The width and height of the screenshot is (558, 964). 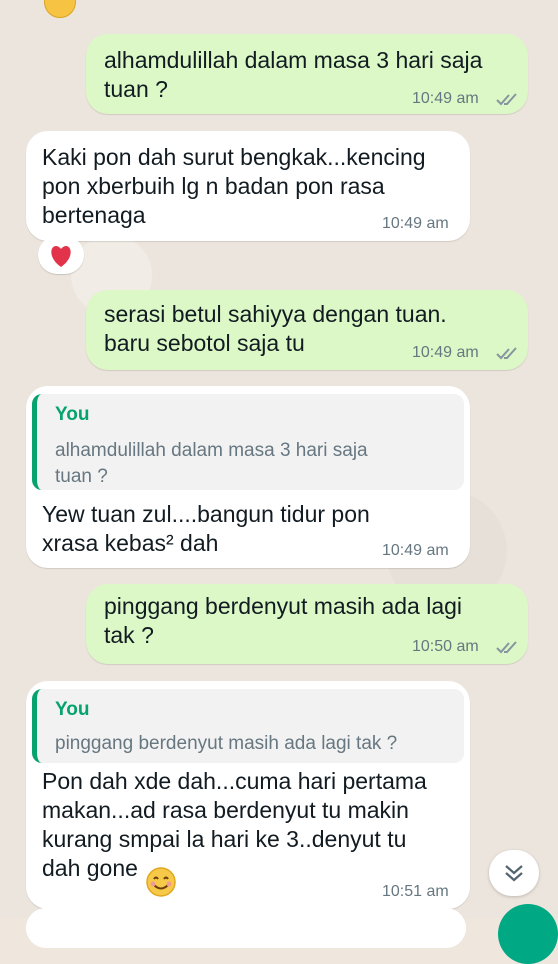 What do you see at coordinates (415, 891) in the screenshot?
I see `message-time: 10:51 am` at bounding box center [415, 891].